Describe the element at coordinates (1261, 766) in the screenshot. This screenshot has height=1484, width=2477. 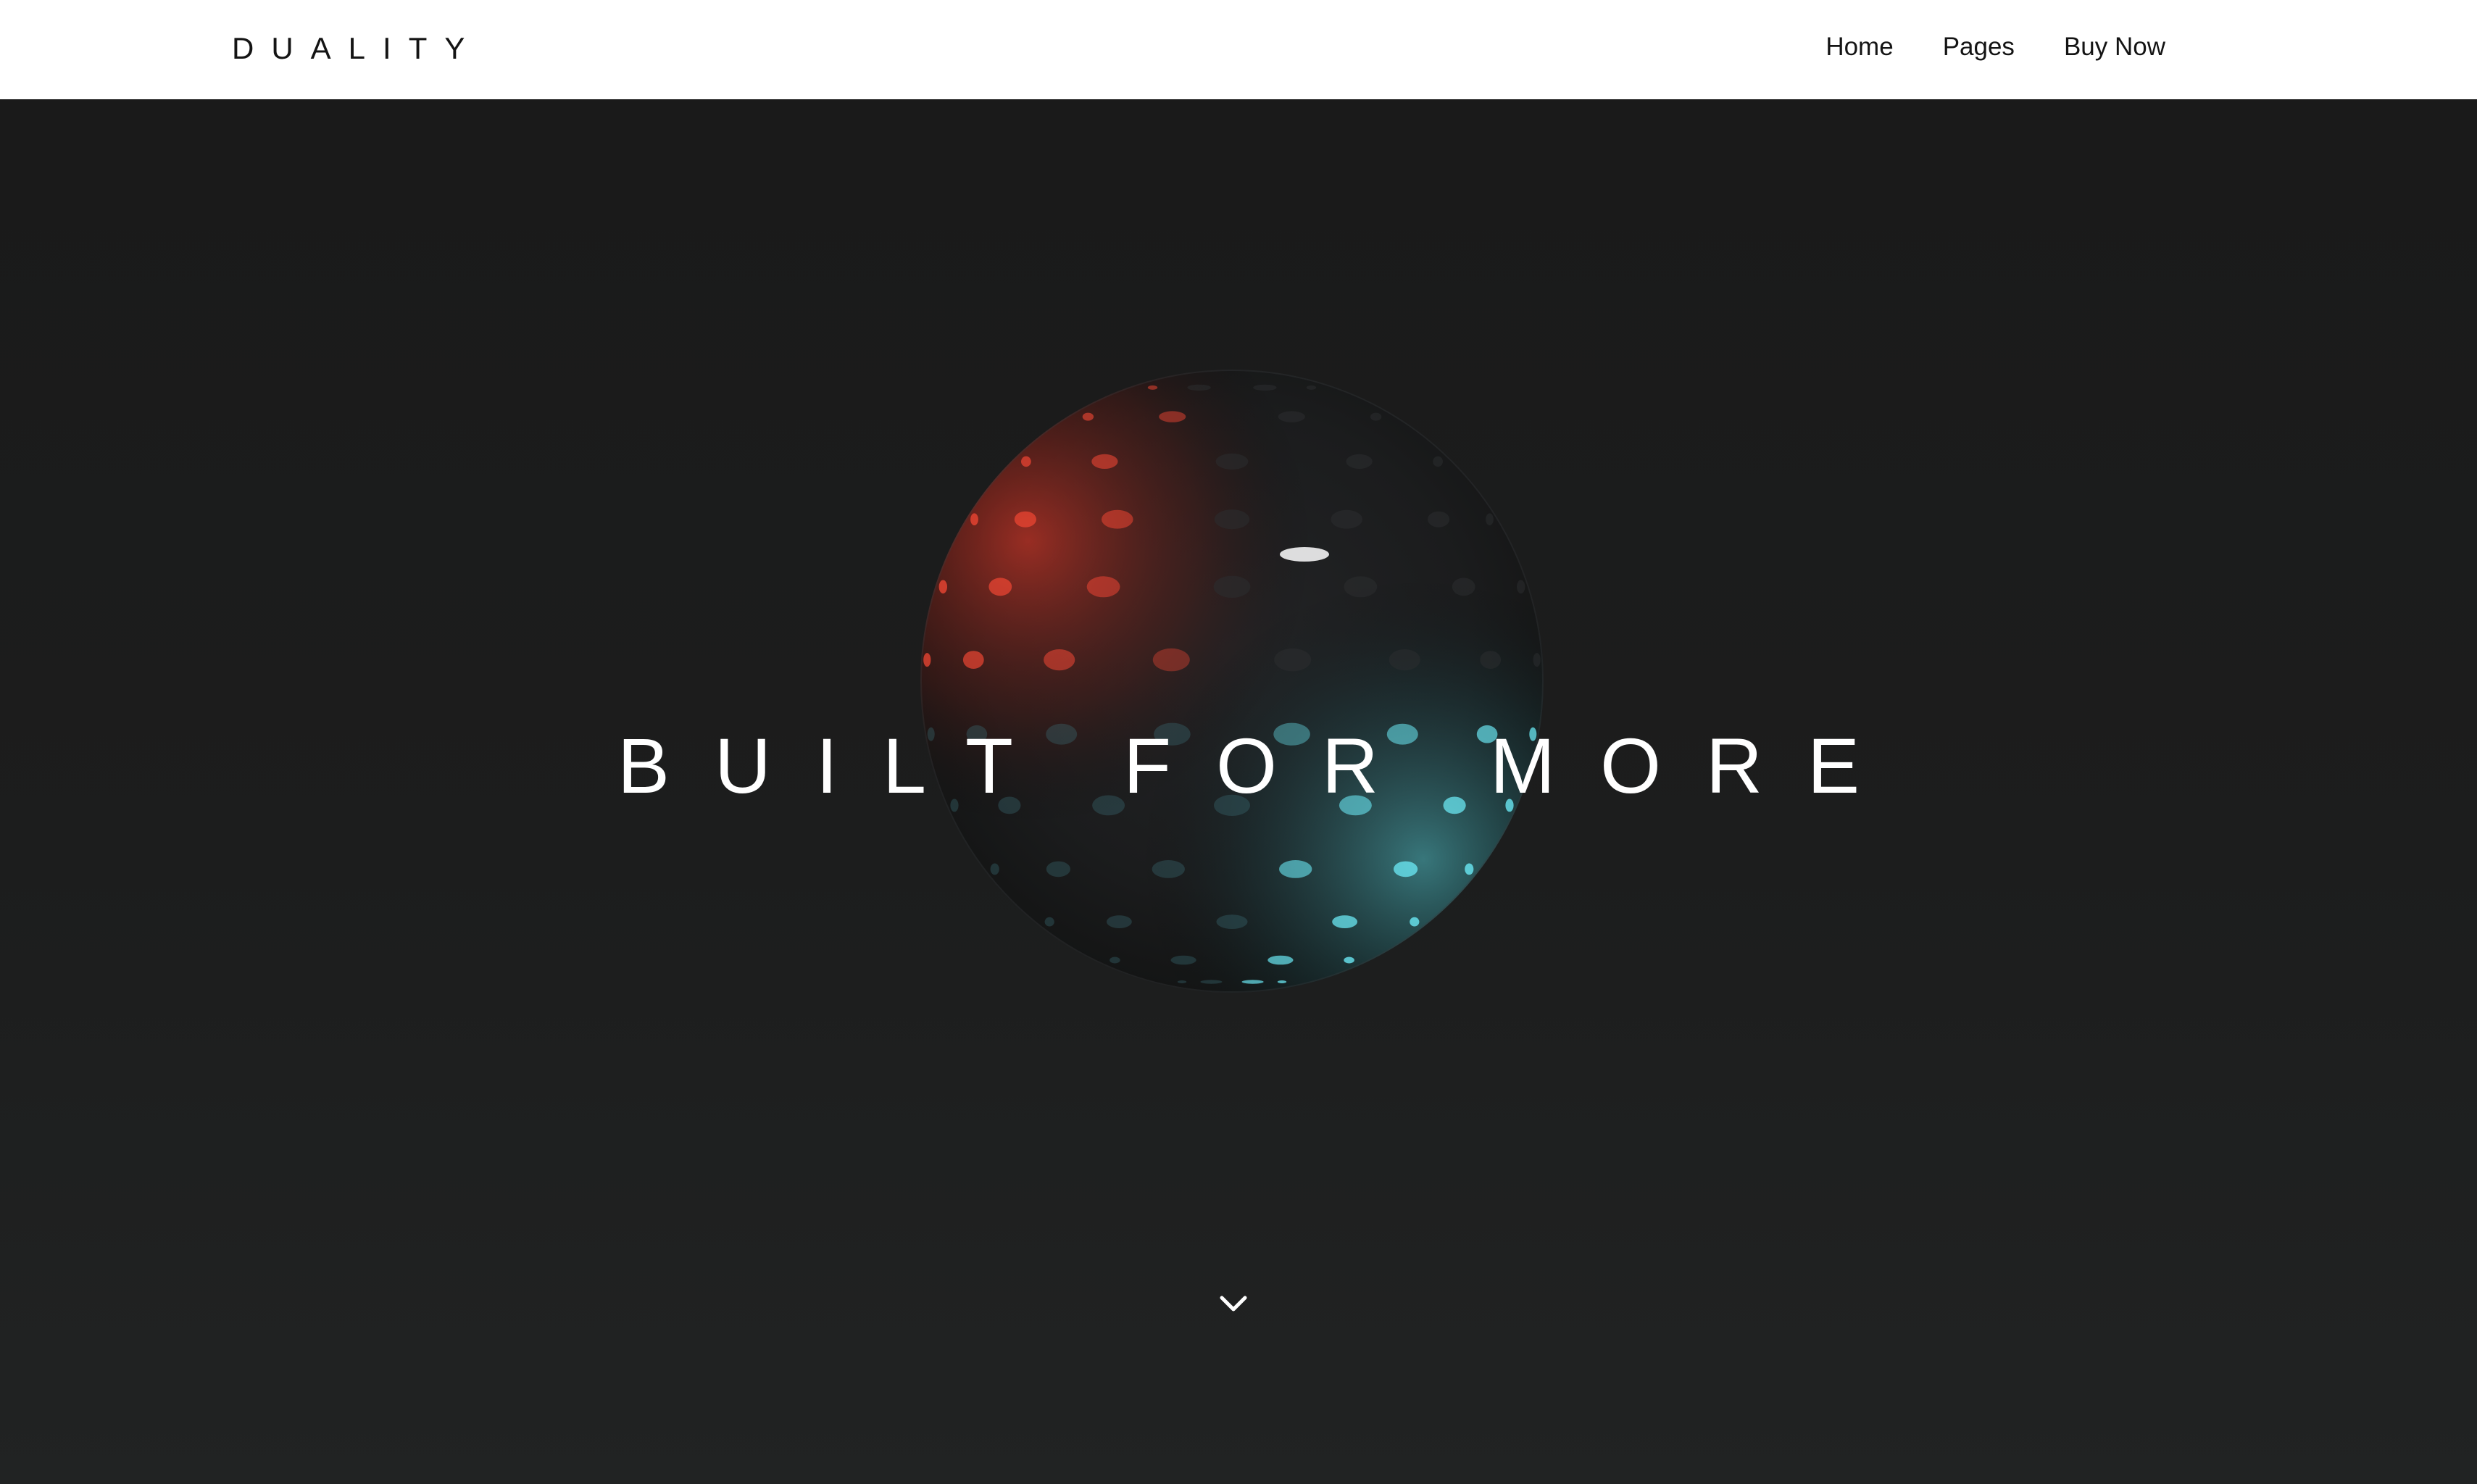
I see `hero-headline: BUILT FOR MORE` at that location.